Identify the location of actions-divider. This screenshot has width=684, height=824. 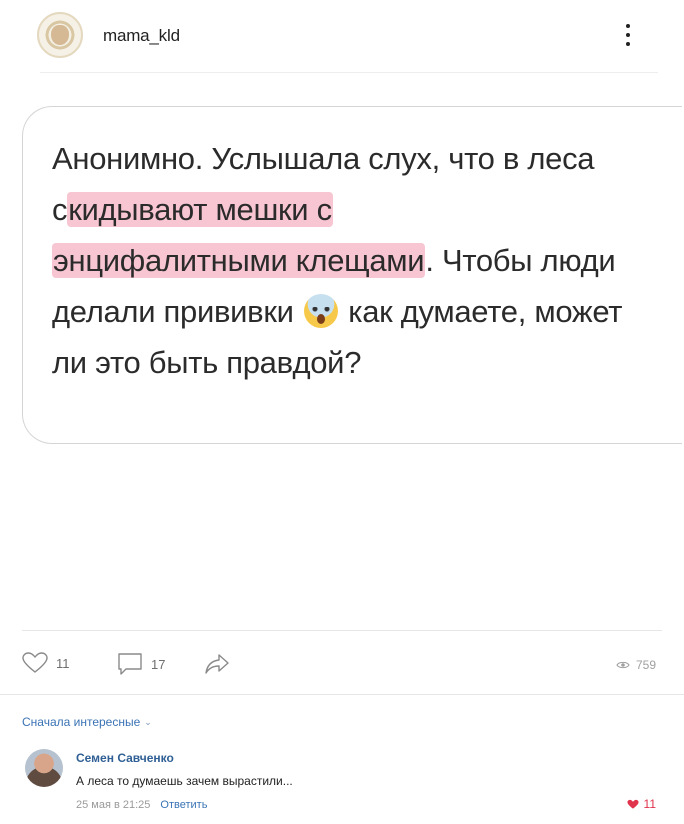
(342, 630).